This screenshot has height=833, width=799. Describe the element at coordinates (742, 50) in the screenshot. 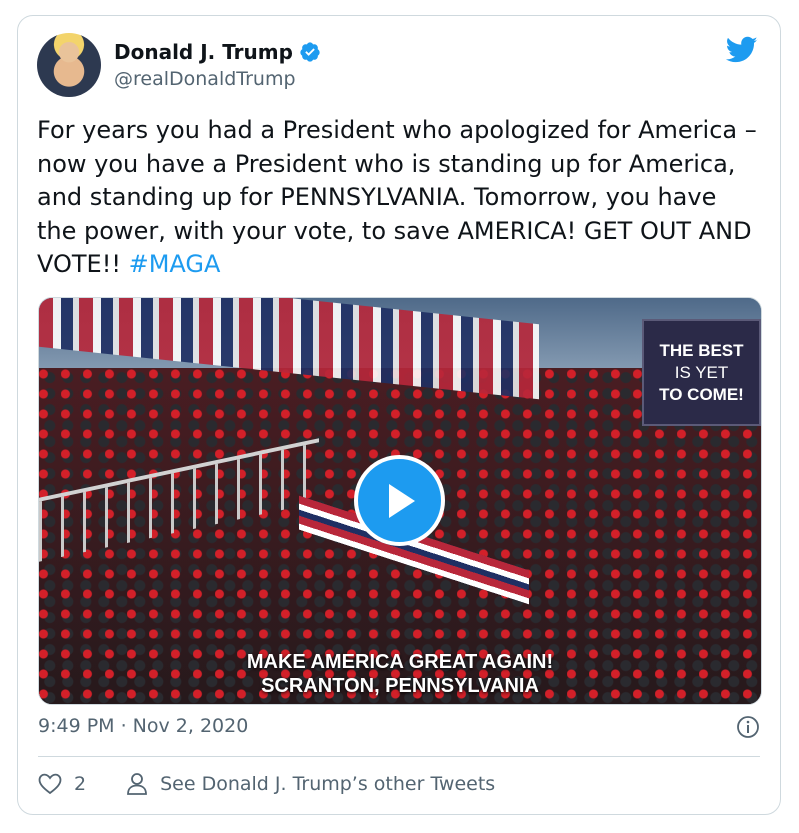

I see `twitter-bird-icon` at that location.